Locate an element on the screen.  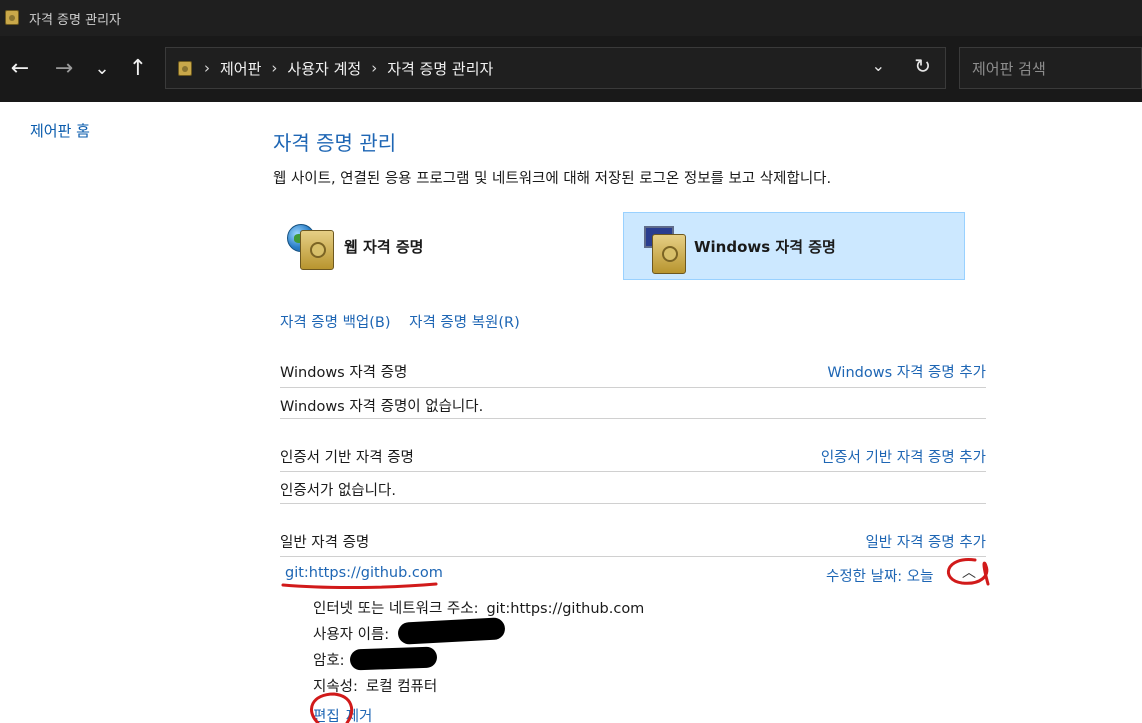
web-credentials-icon is located at coordinates (312, 246).